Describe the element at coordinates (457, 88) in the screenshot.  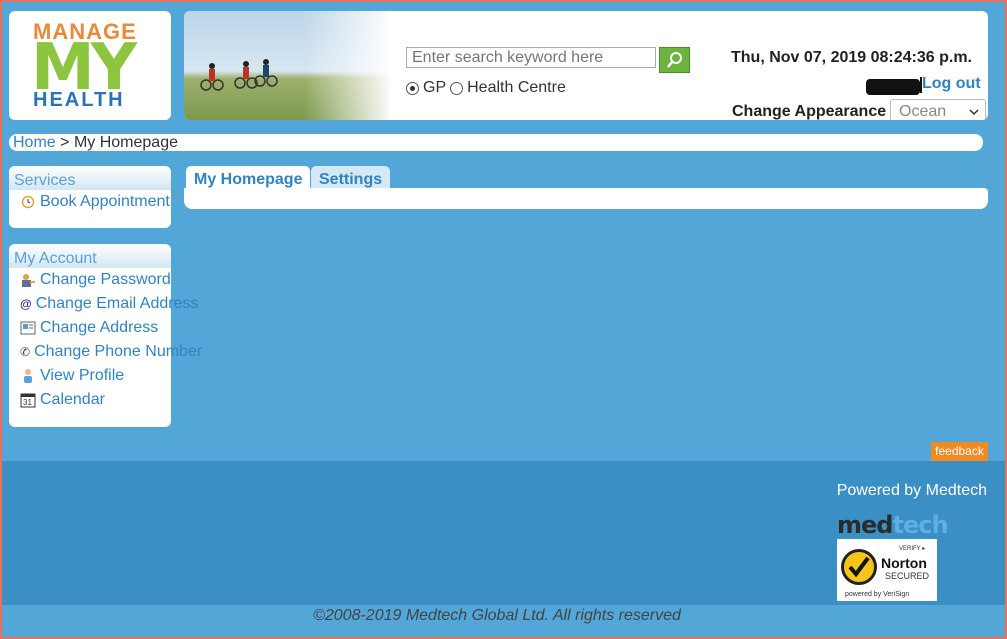
I see `radio-health-centre` at that location.